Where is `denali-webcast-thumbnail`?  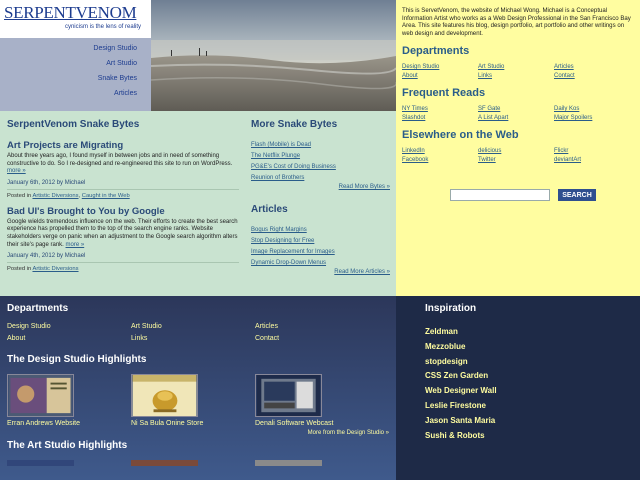 denali-webcast-thumbnail is located at coordinates (288, 395).